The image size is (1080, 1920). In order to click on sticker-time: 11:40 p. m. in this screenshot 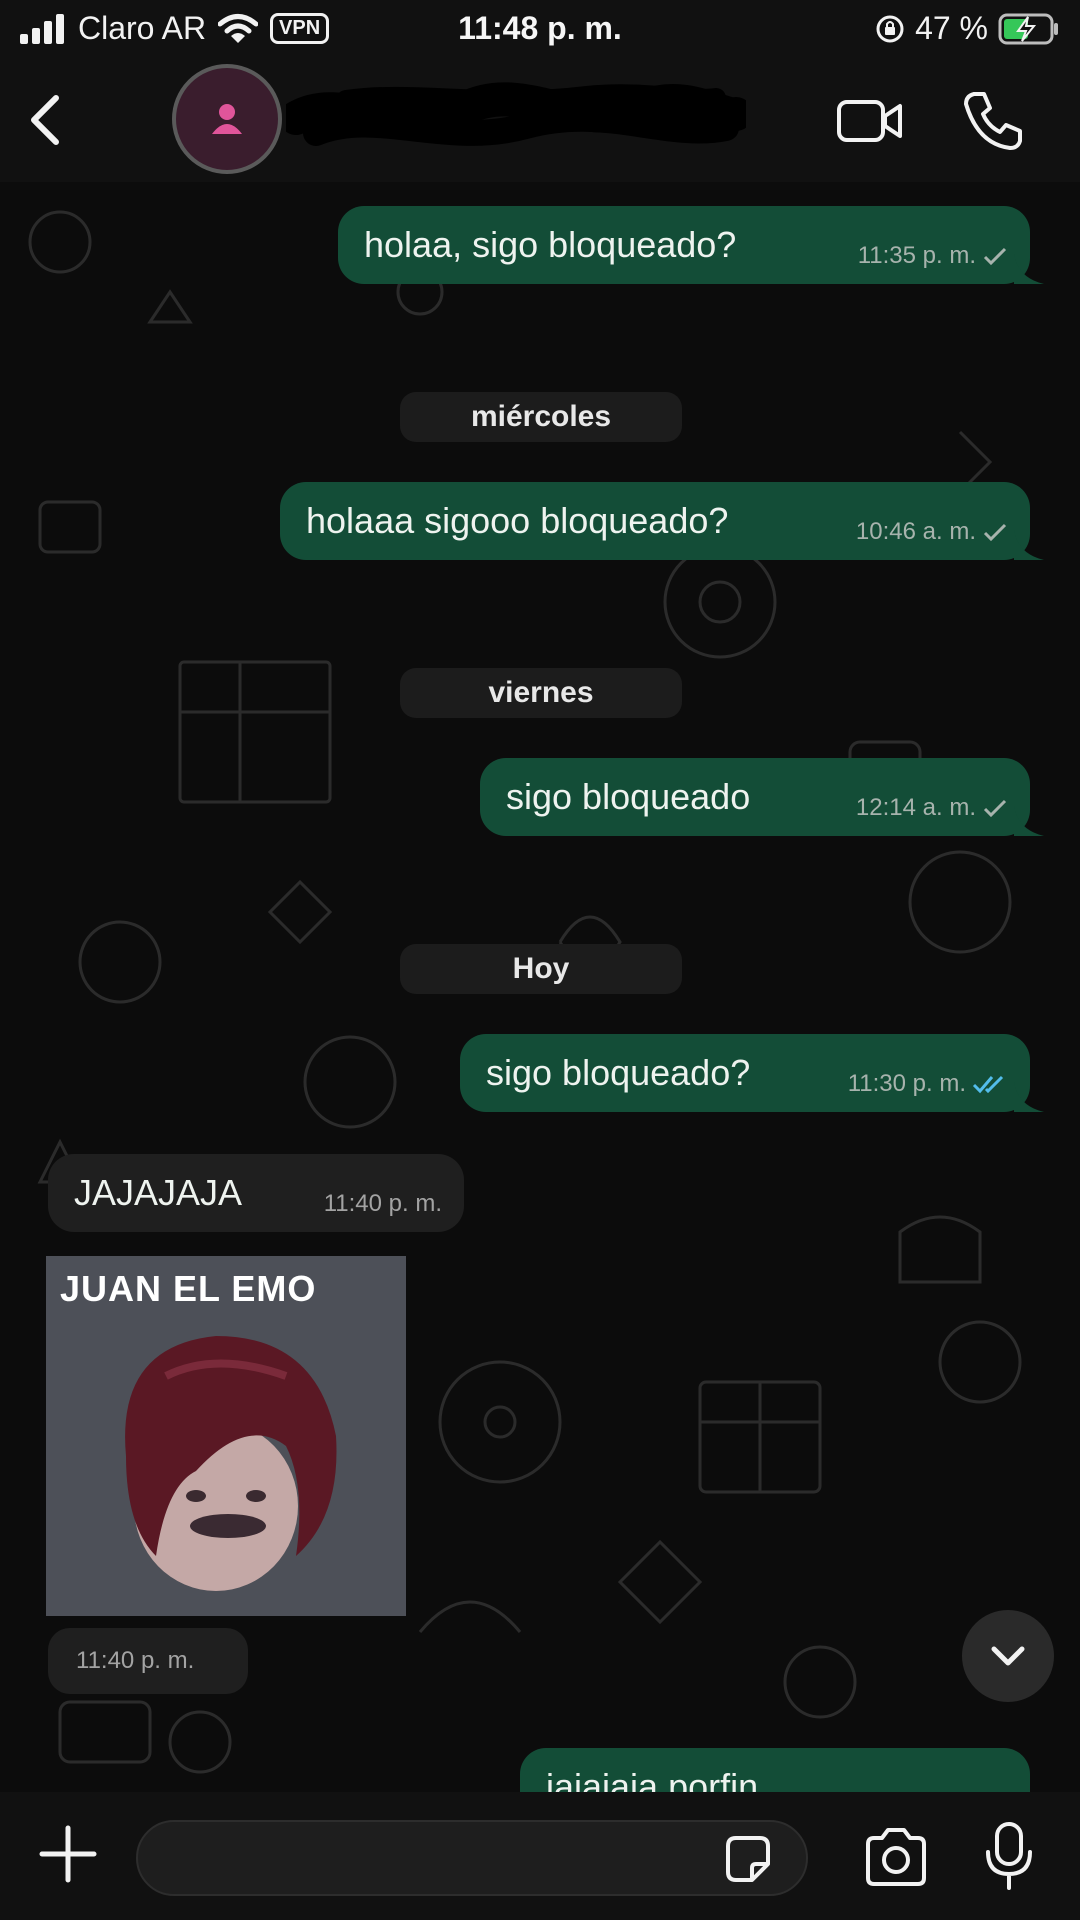, I will do `click(148, 1661)`.